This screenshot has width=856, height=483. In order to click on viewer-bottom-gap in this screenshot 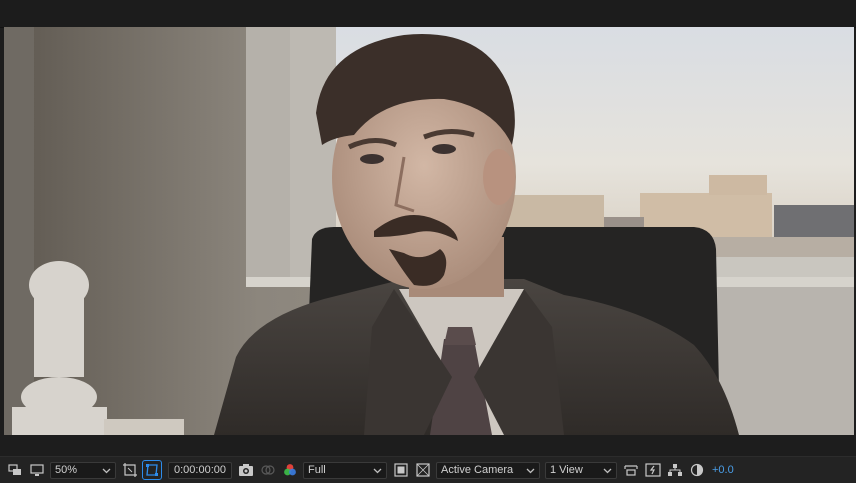, I will do `click(428, 445)`.